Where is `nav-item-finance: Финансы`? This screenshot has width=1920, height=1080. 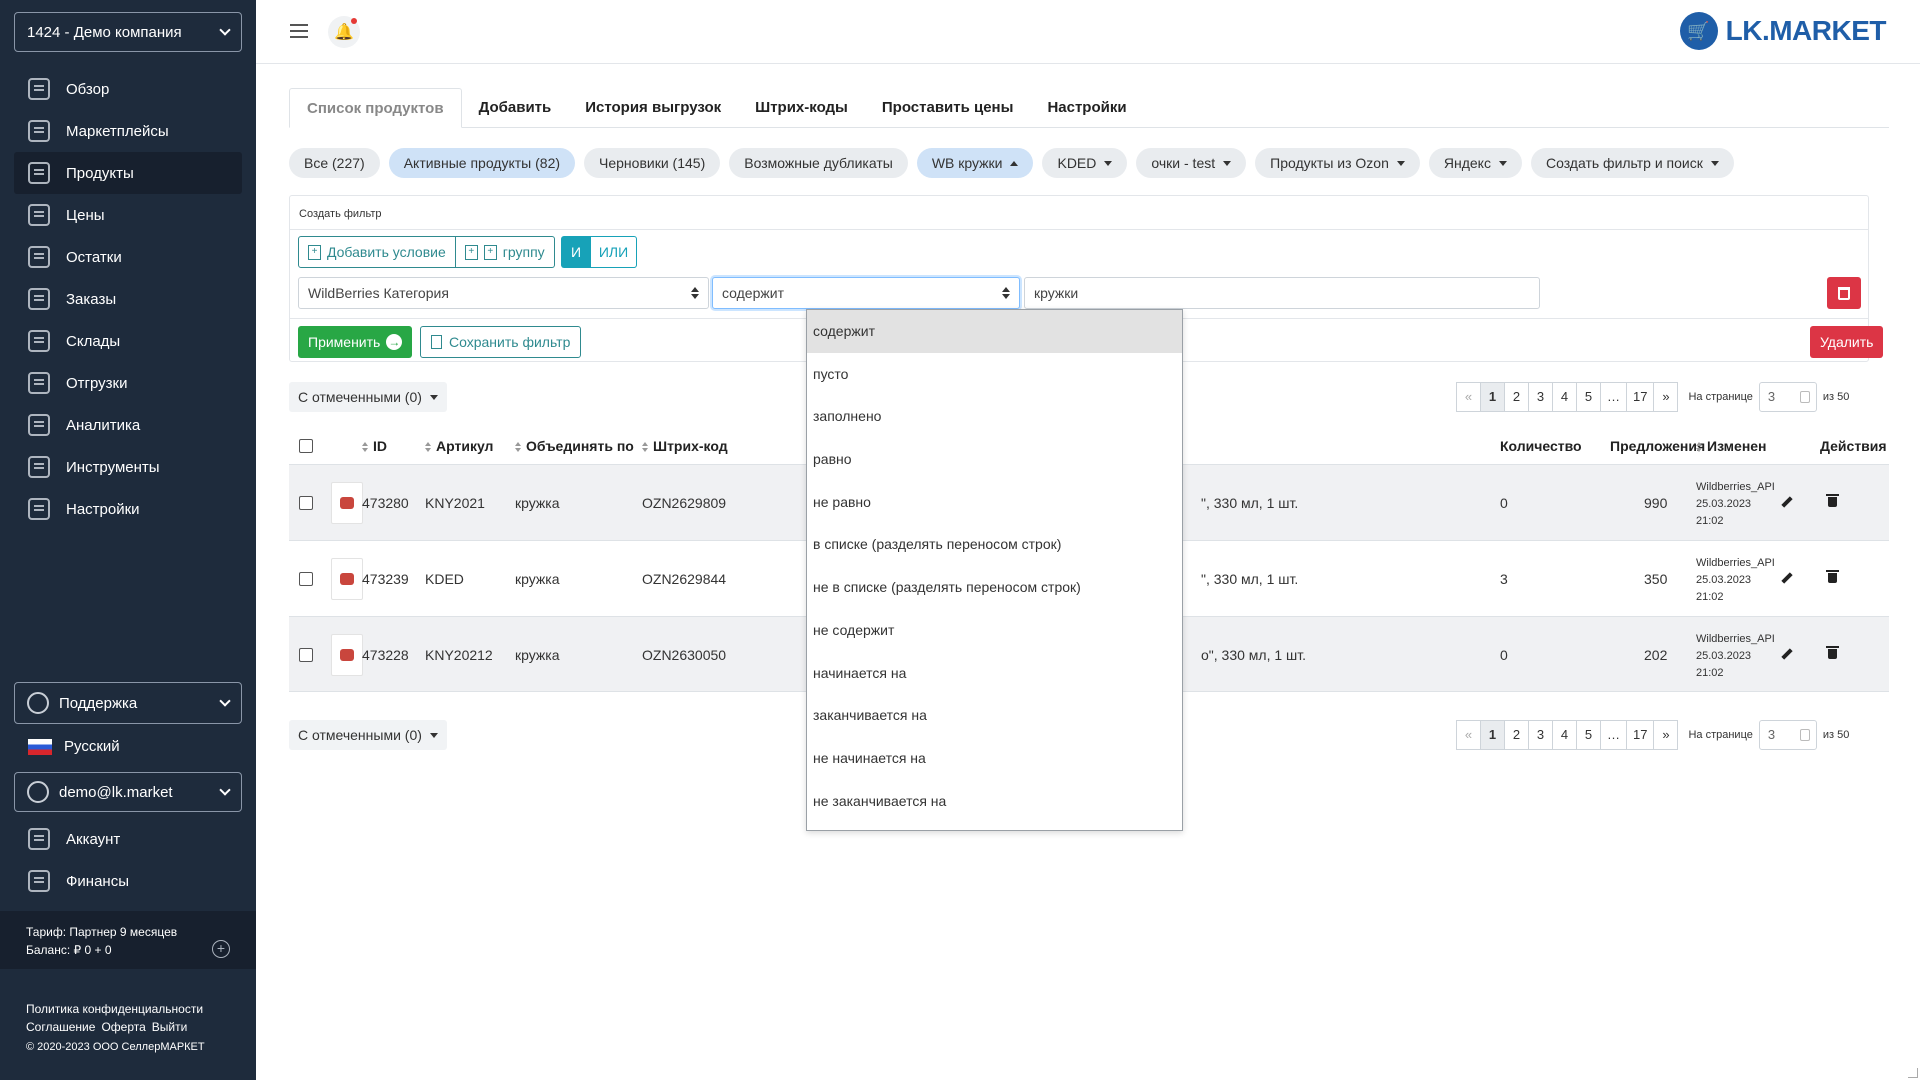
nav-item-finance: Финансы is located at coordinates (128, 881).